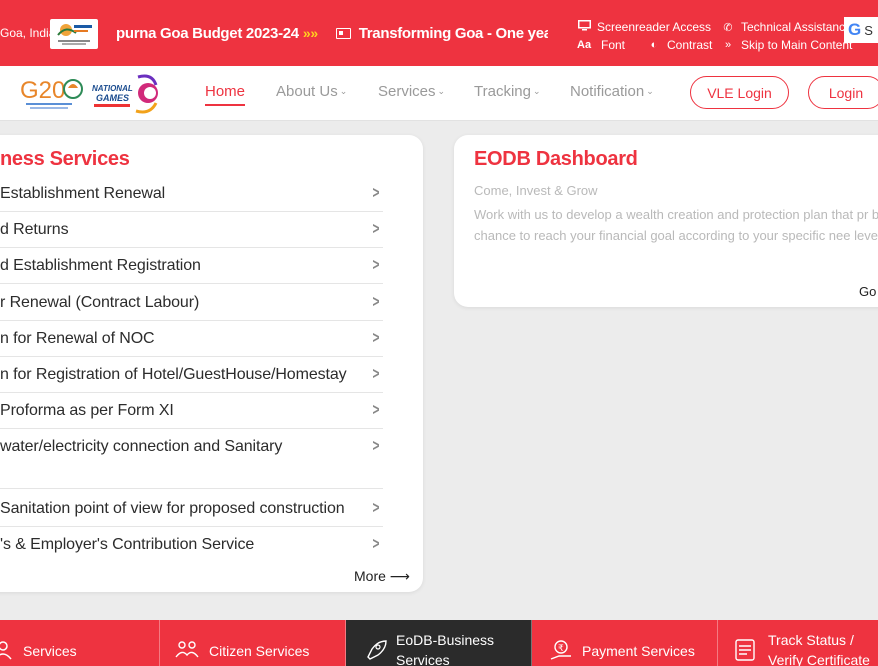 The width and height of the screenshot is (878, 666). Describe the element at coordinates (28, 33) in the screenshot. I see `location-text: Goa, India` at that location.